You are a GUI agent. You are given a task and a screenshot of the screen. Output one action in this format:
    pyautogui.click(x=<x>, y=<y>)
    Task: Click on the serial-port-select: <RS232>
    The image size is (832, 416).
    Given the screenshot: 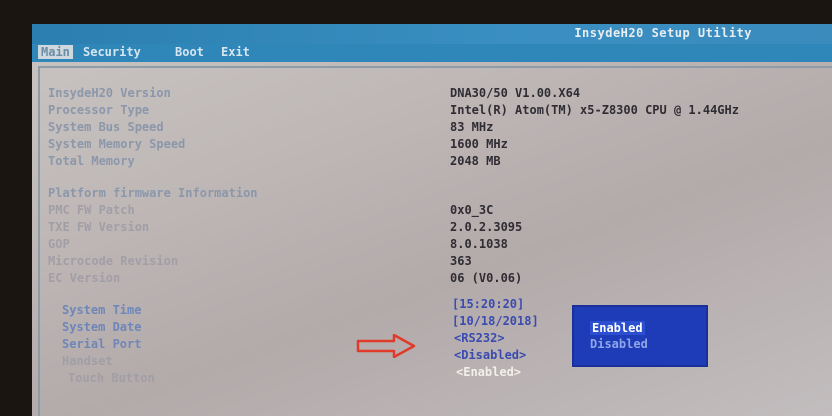 What is the action you would take?
    pyautogui.click(x=479, y=338)
    